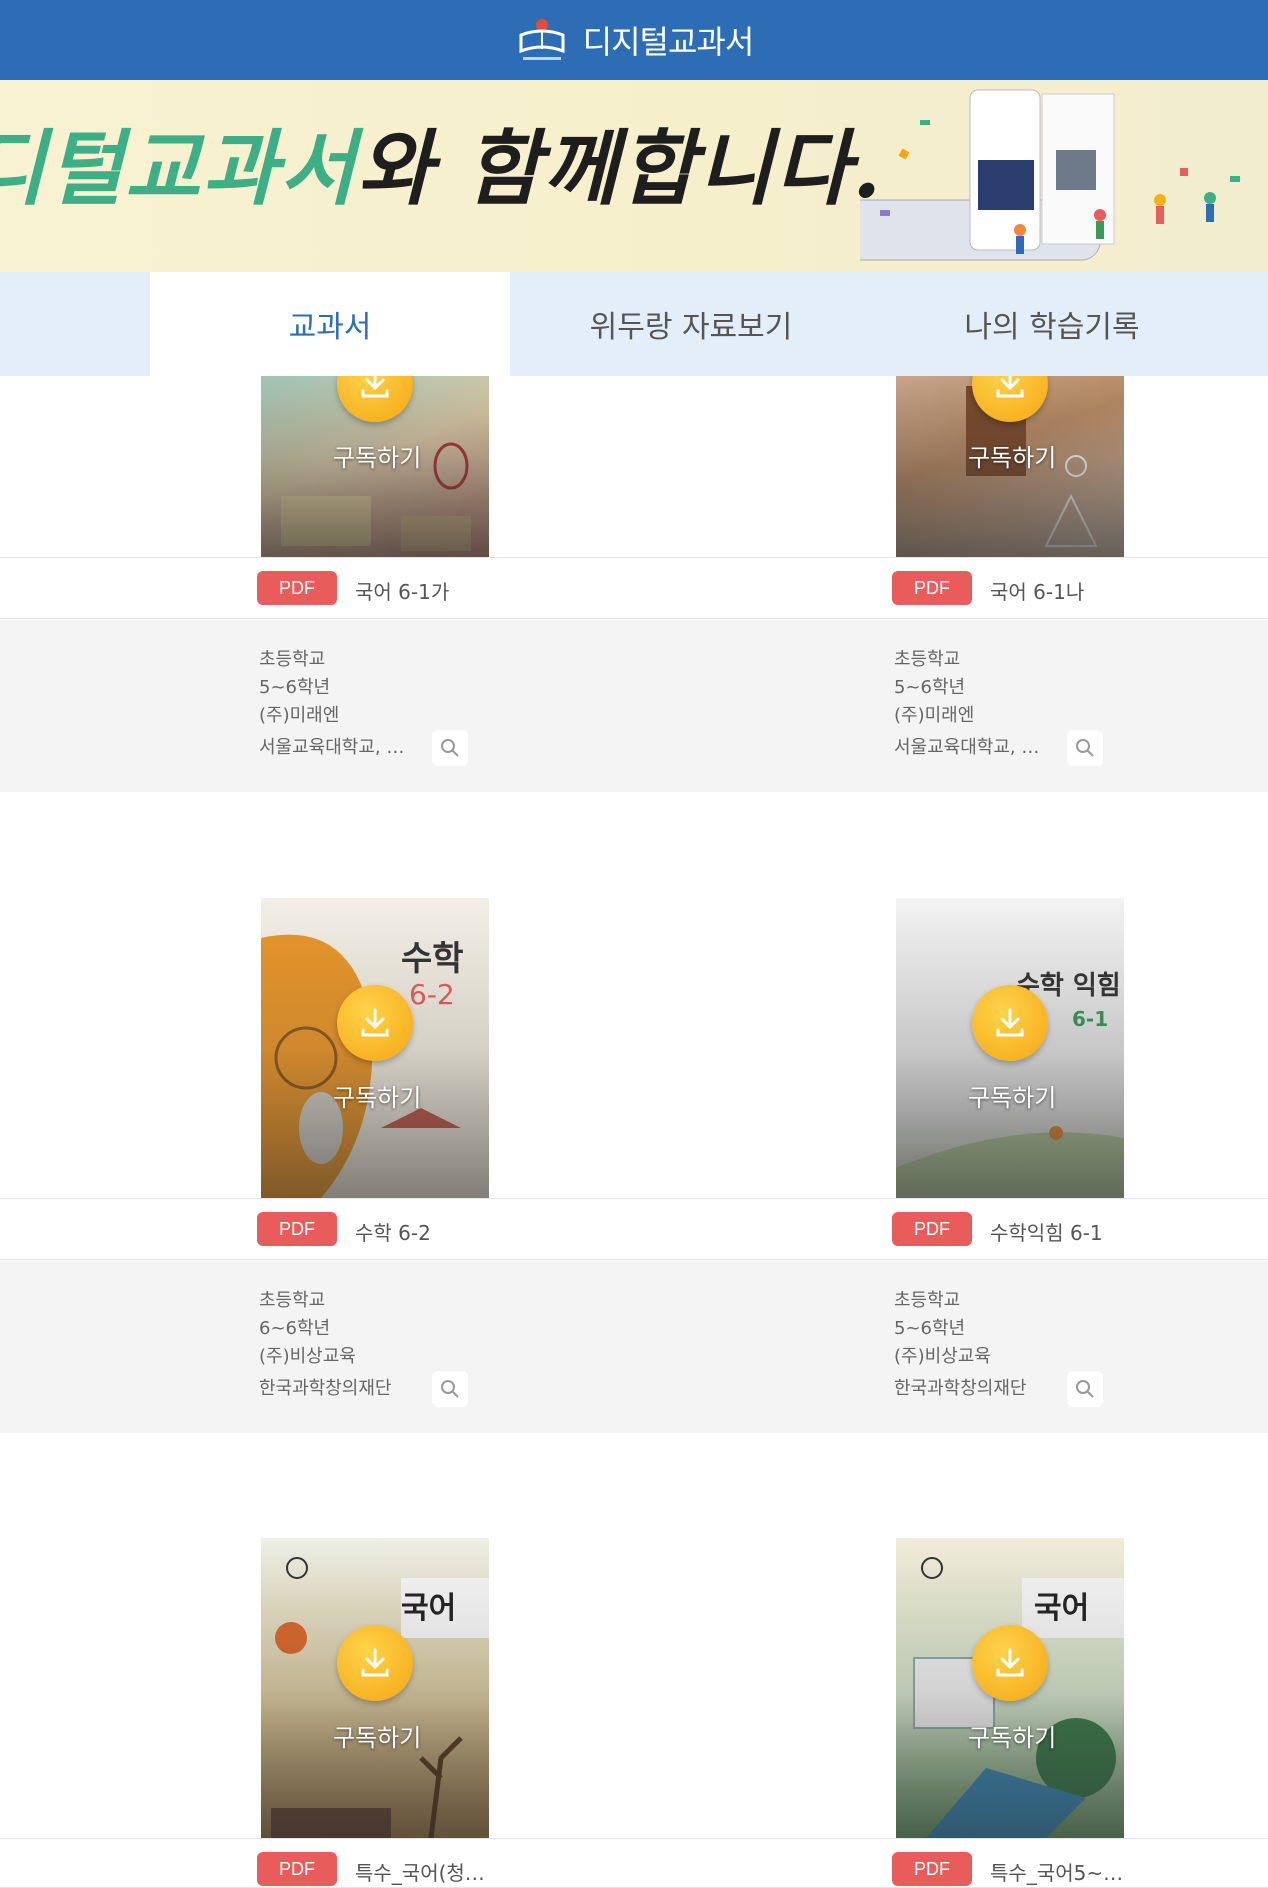  I want to click on tablet-kids-illustration-icon, so click(1050, 175).